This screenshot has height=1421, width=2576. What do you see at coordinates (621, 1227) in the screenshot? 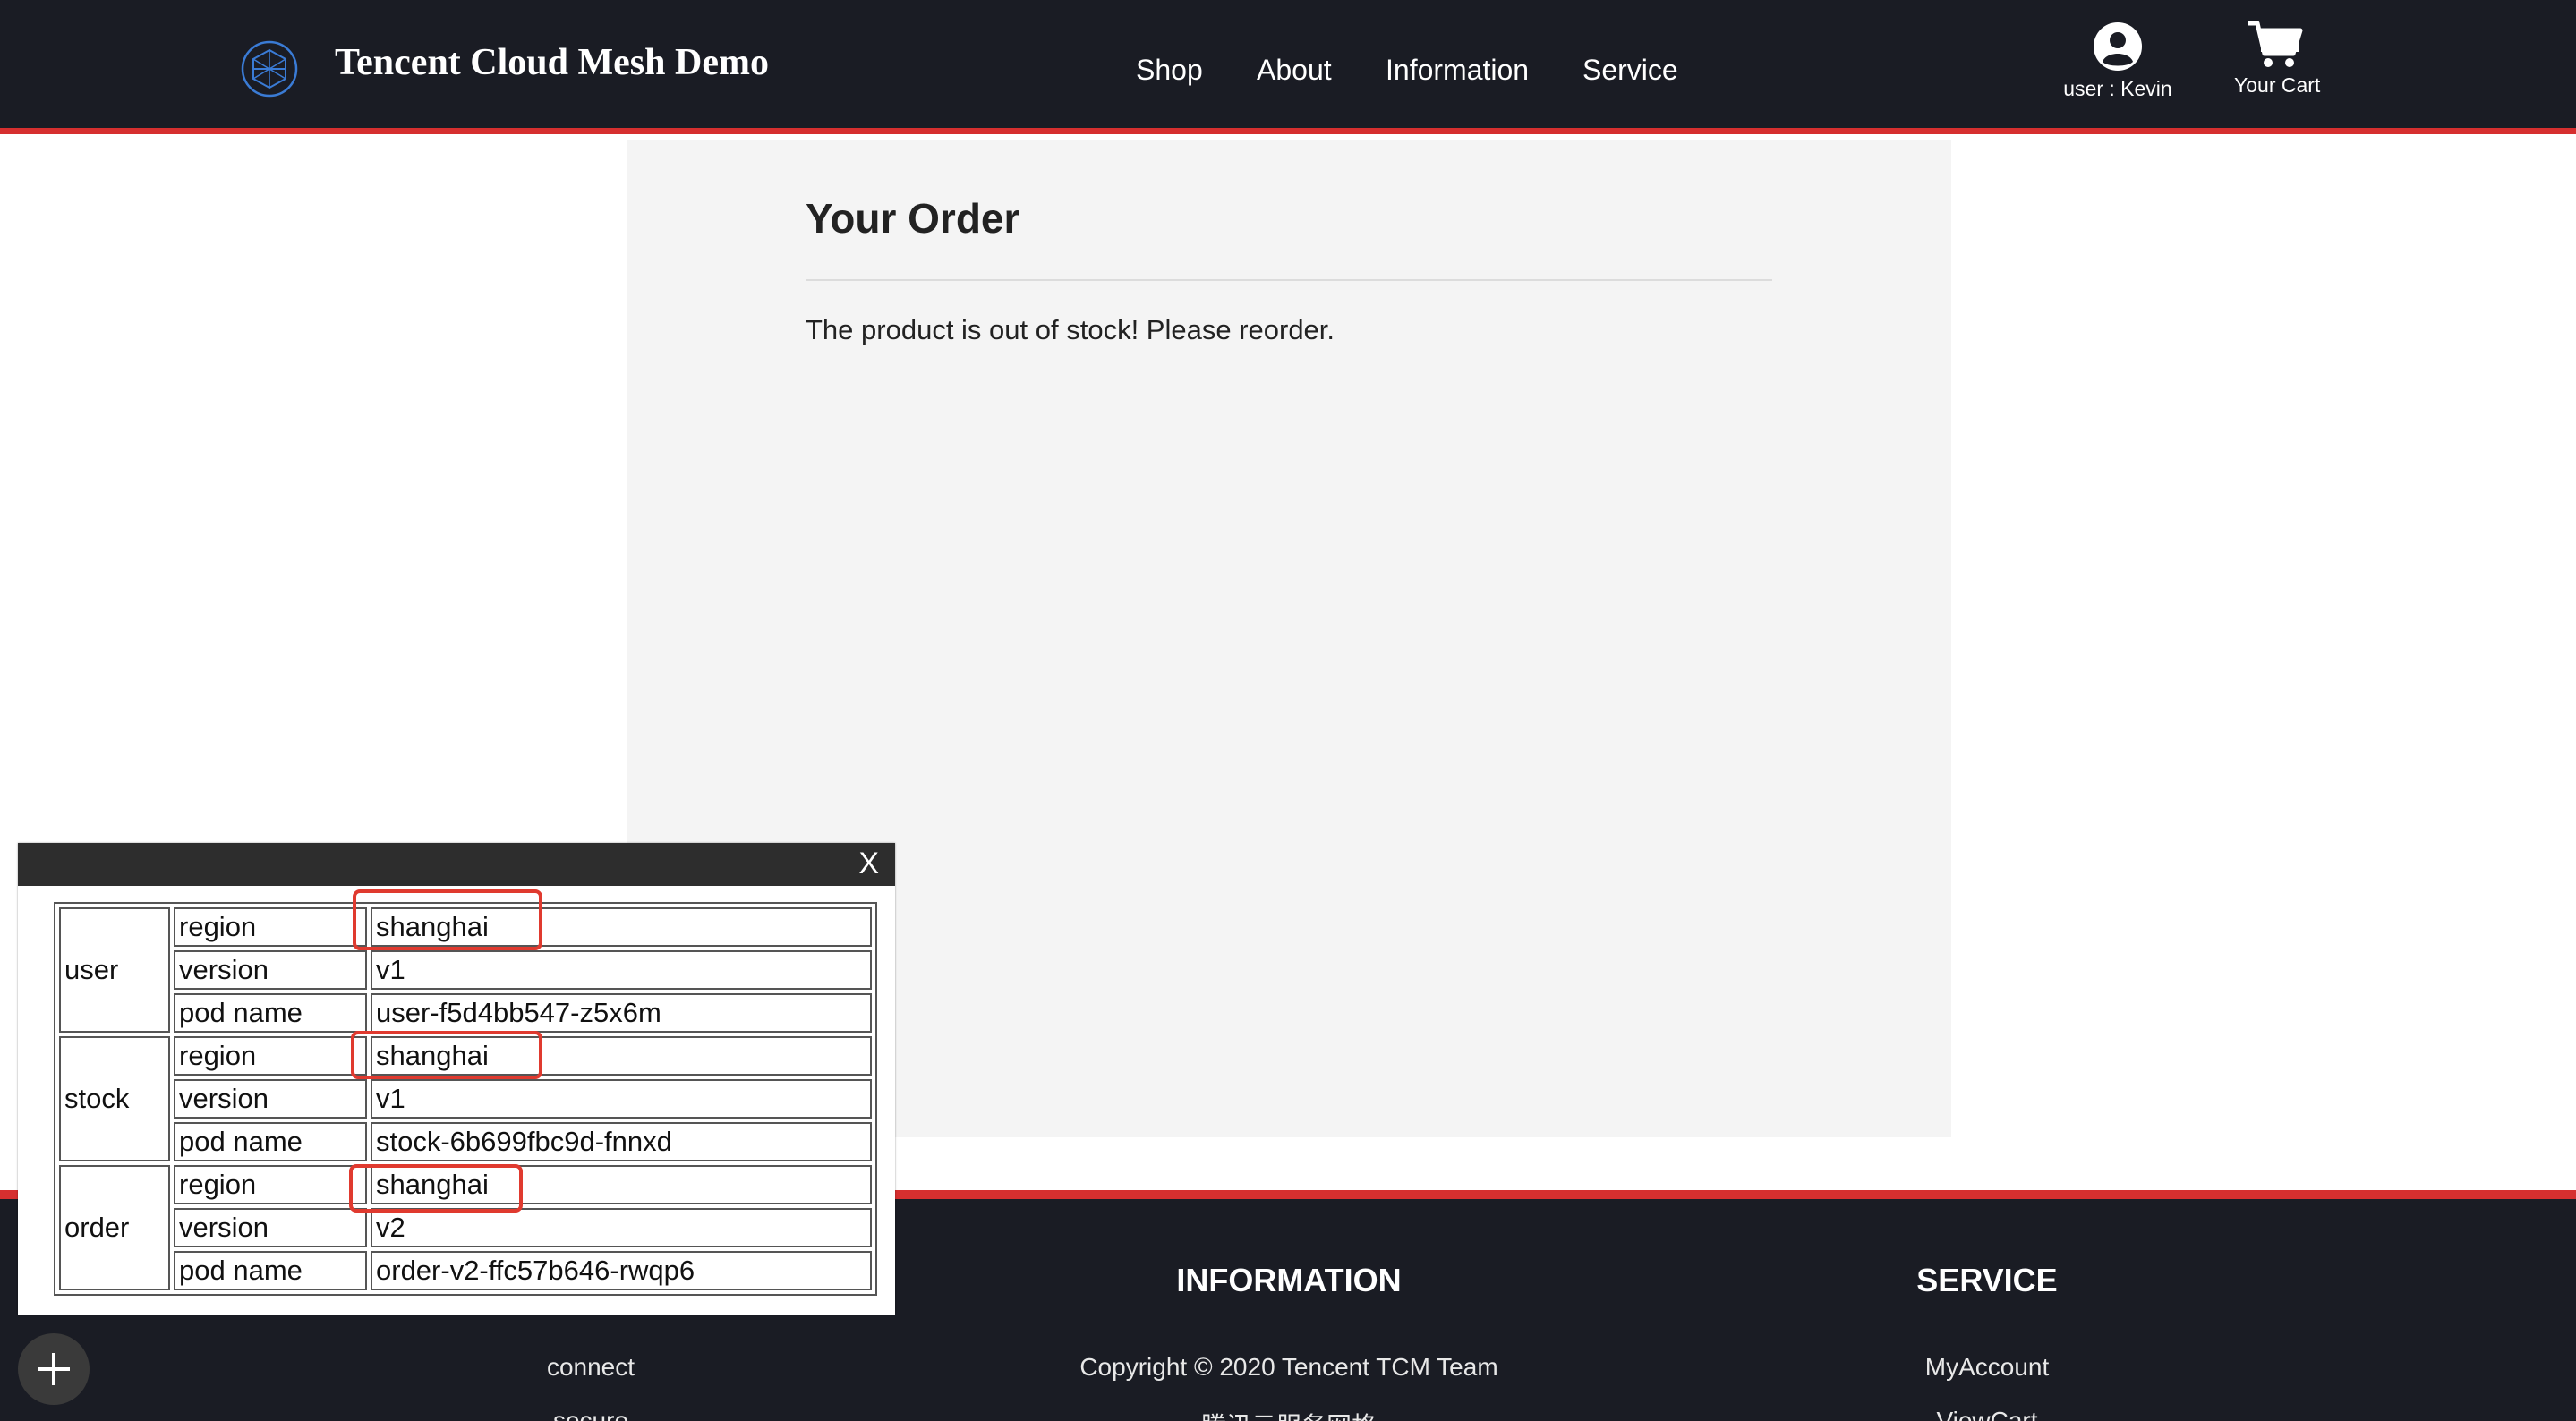
I see `row-value: v2` at bounding box center [621, 1227].